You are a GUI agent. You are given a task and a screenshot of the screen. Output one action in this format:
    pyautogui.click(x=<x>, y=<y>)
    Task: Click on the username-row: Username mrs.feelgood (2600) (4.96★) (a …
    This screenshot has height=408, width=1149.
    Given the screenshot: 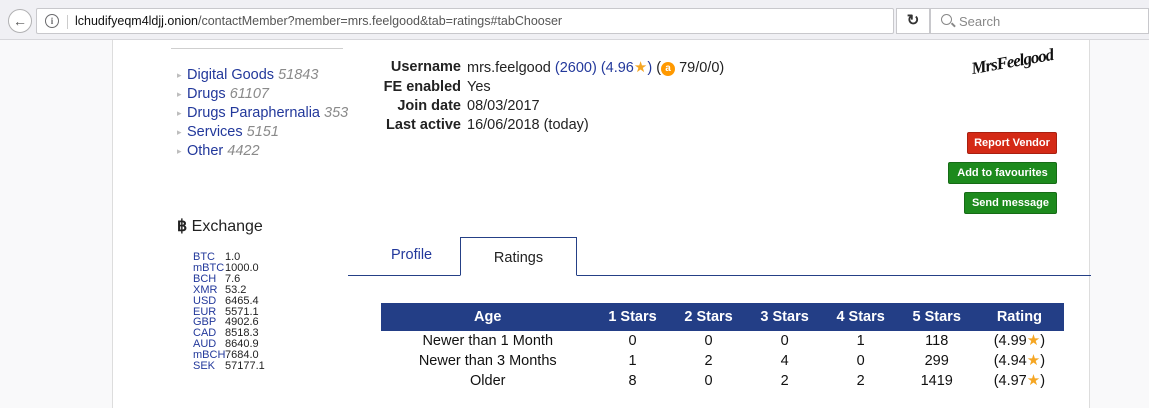 What is the action you would take?
    pyautogui.click(x=547, y=68)
    